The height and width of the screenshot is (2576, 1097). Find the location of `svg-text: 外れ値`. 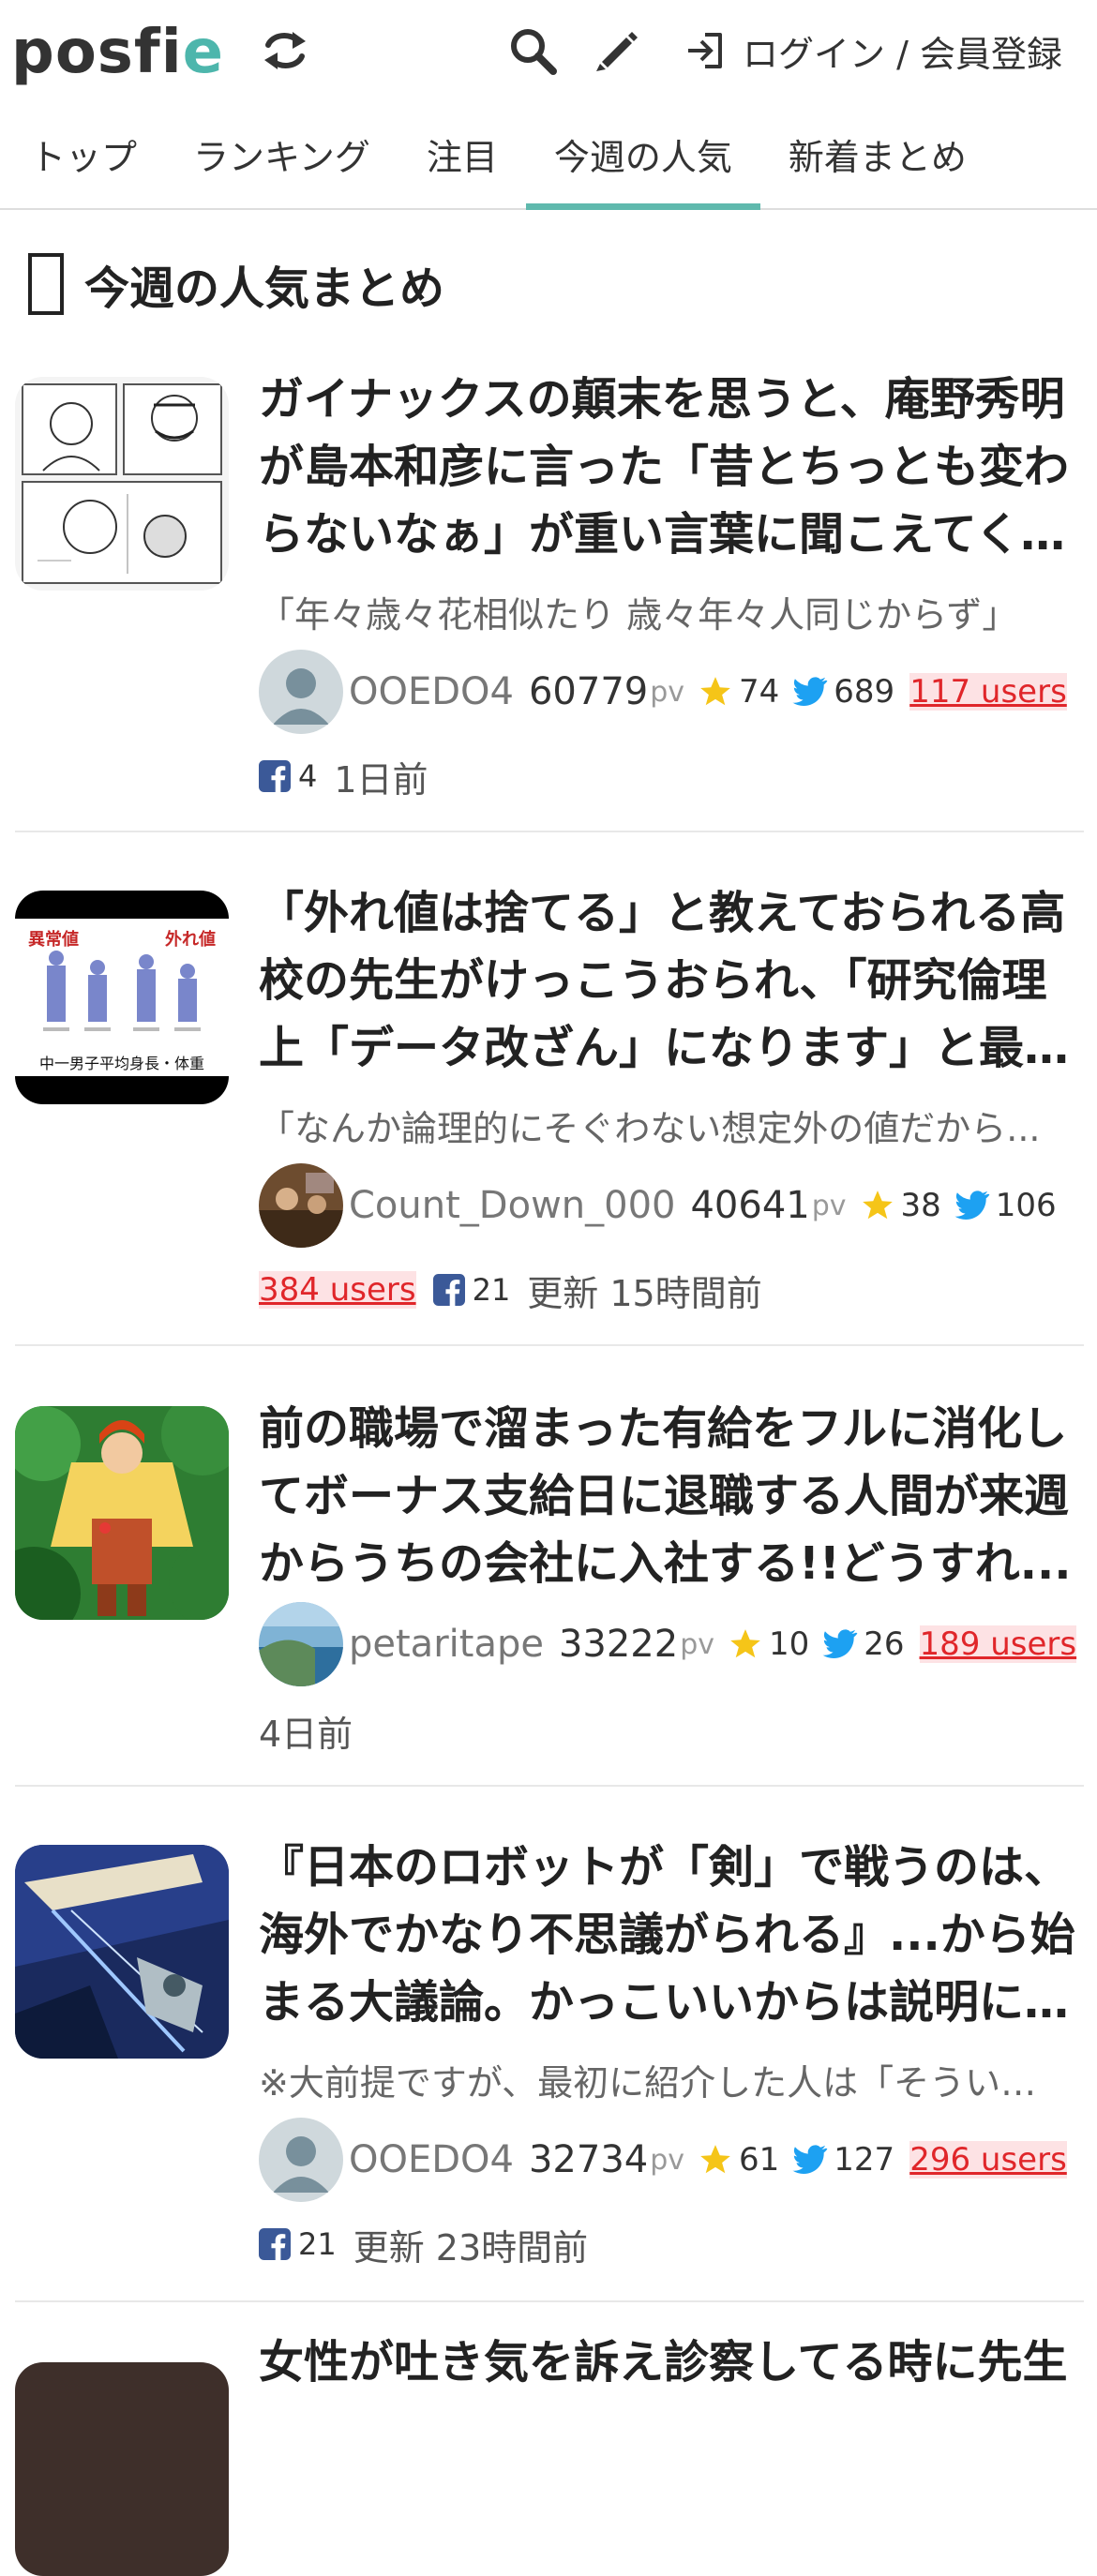

svg-text: 外れ値 is located at coordinates (190, 939).